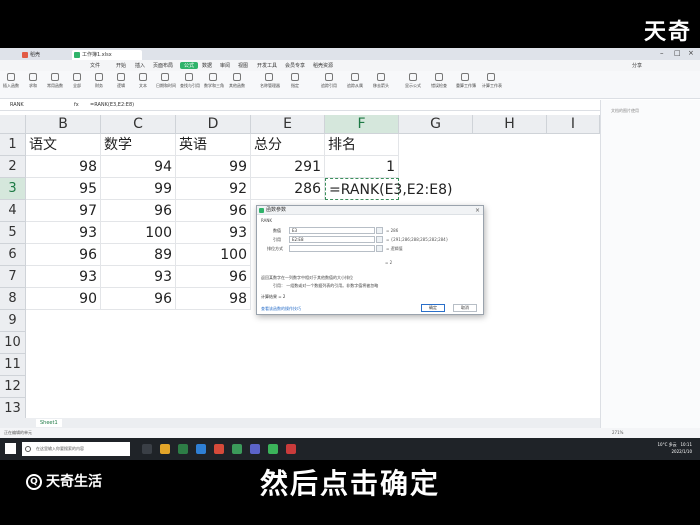  What do you see at coordinates (138, 255) in the screenshot?
I see `cell: 89` at bounding box center [138, 255].